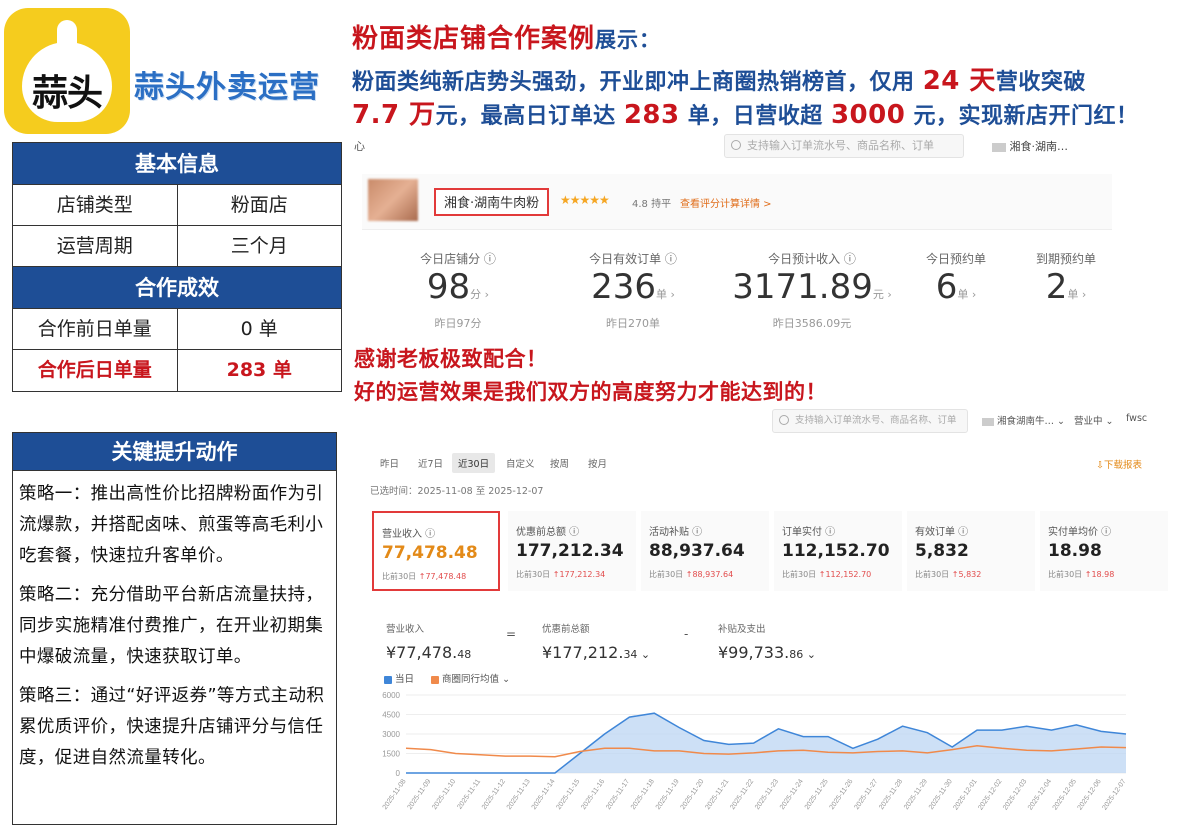 The height and width of the screenshot is (839, 1199). What do you see at coordinates (409, 534) in the screenshot?
I see `kpi-label: 营业收入 ⓘ` at bounding box center [409, 534].